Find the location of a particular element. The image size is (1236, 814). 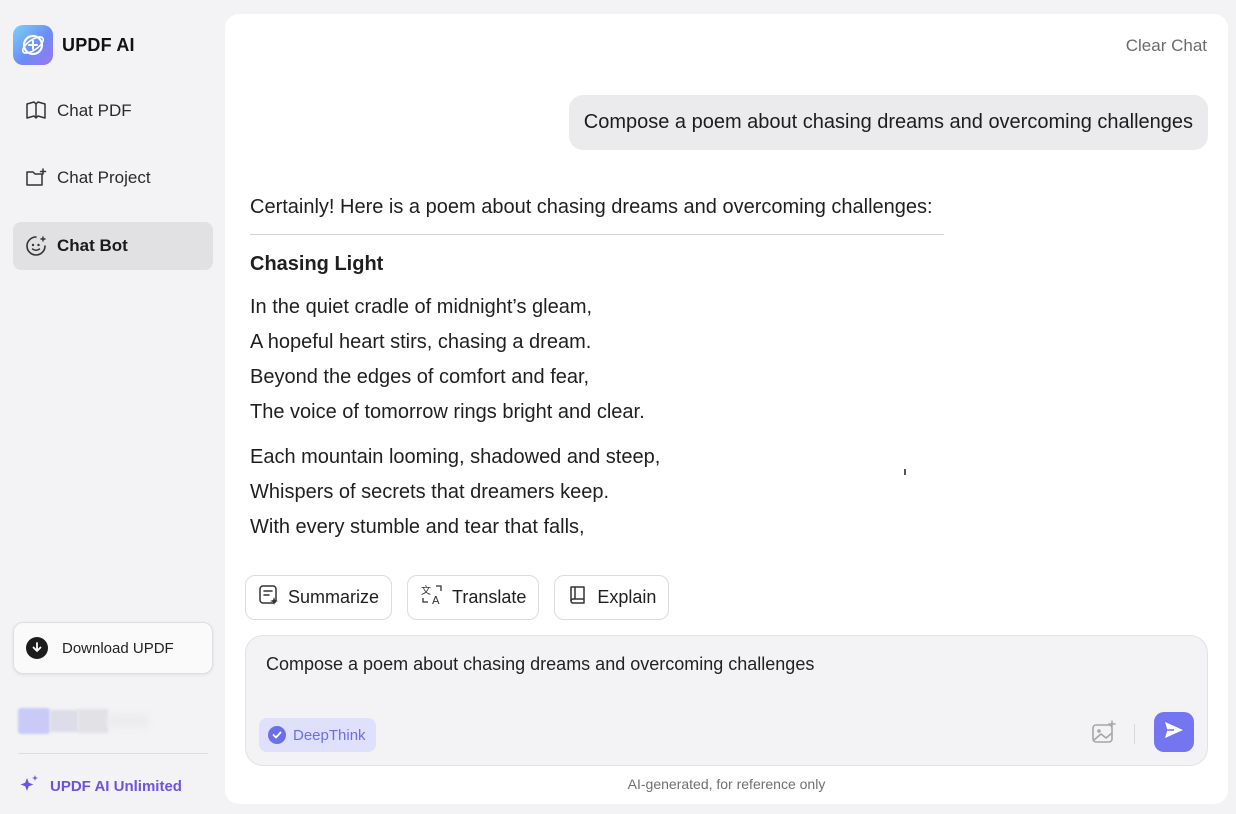

translate-button: 文 A Translate is located at coordinates (473, 597).